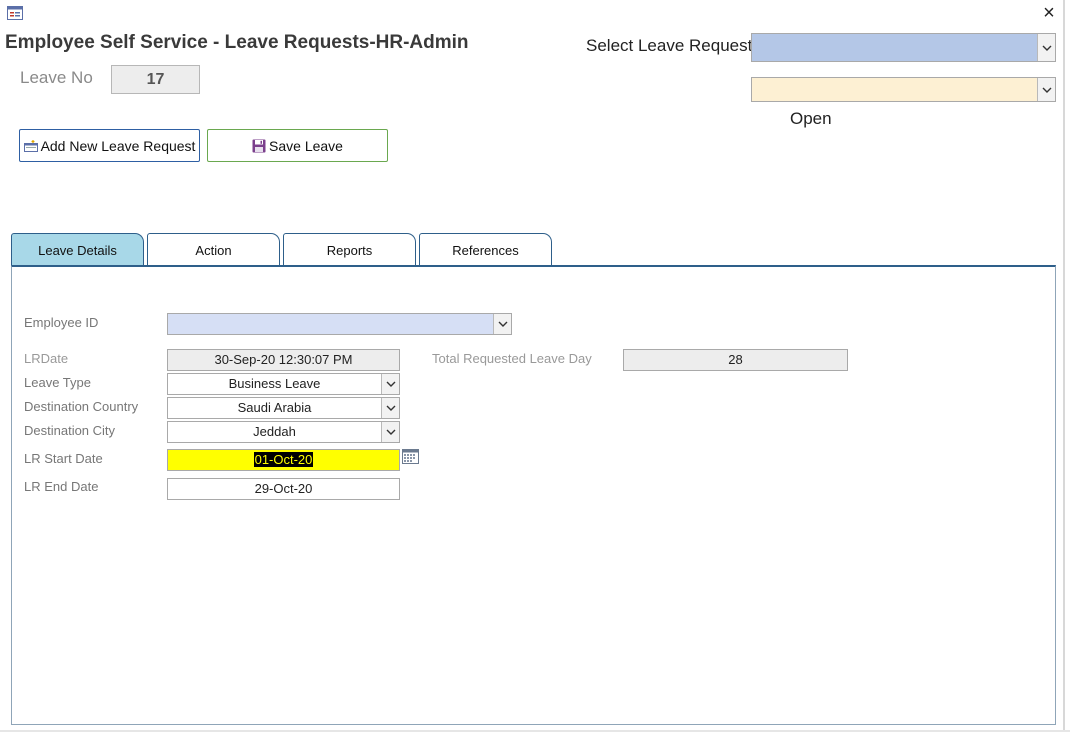 The width and height of the screenshot is (1070, 732). What do you see at coordinates (283, 489) in the screenshot?
I see `lr-end-date-field: 29-Oct-20` at bounding box center [283, 489].